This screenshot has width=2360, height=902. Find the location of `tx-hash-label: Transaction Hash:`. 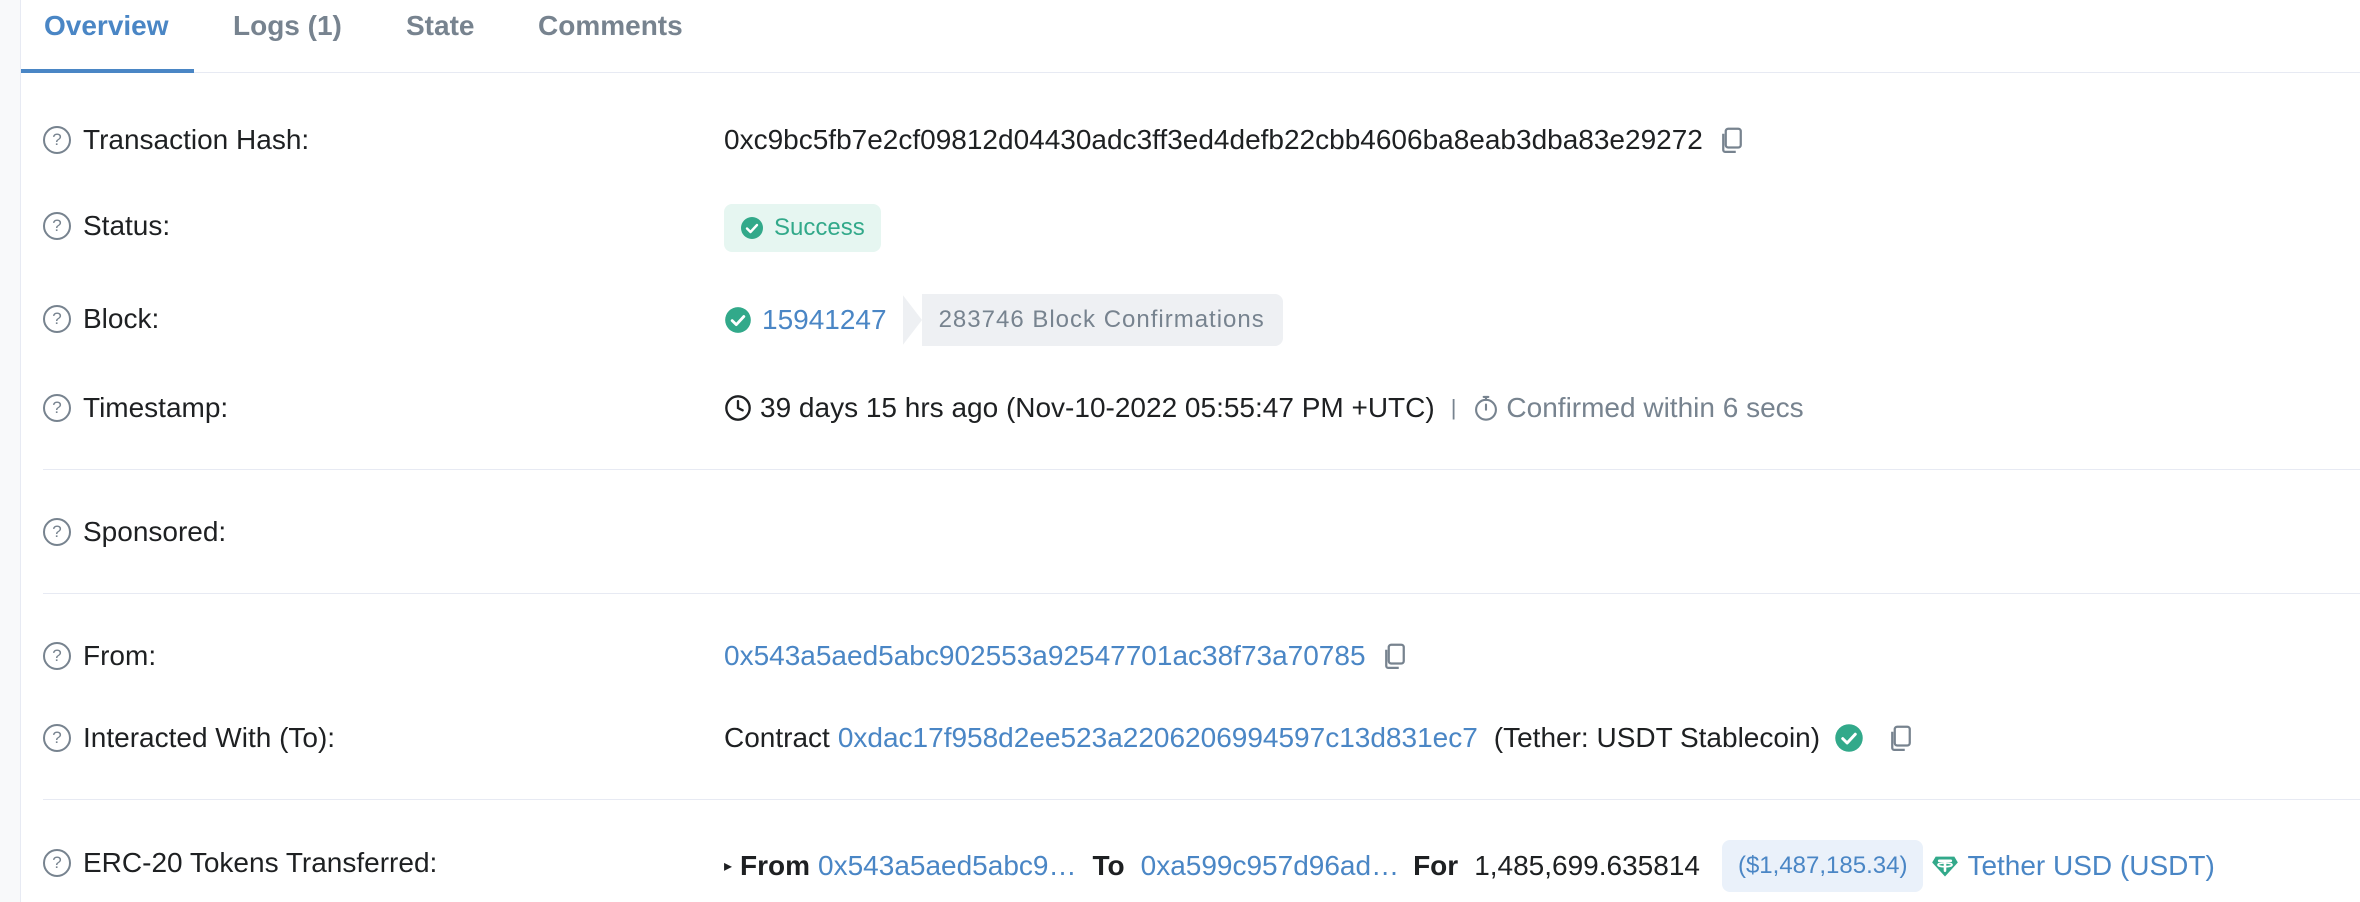

tx-hash-label: Transaction Hash: is located at coordinates (196, 139).